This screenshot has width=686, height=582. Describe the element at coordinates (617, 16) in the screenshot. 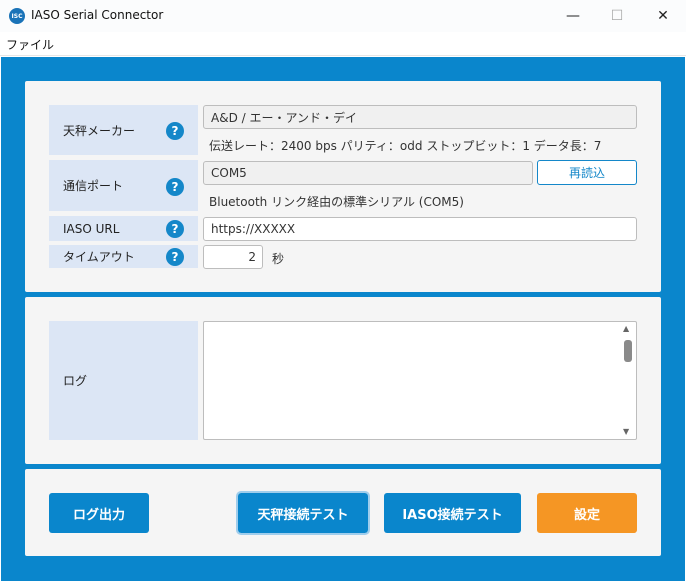

I see `maximize-button: ☐` at that location.